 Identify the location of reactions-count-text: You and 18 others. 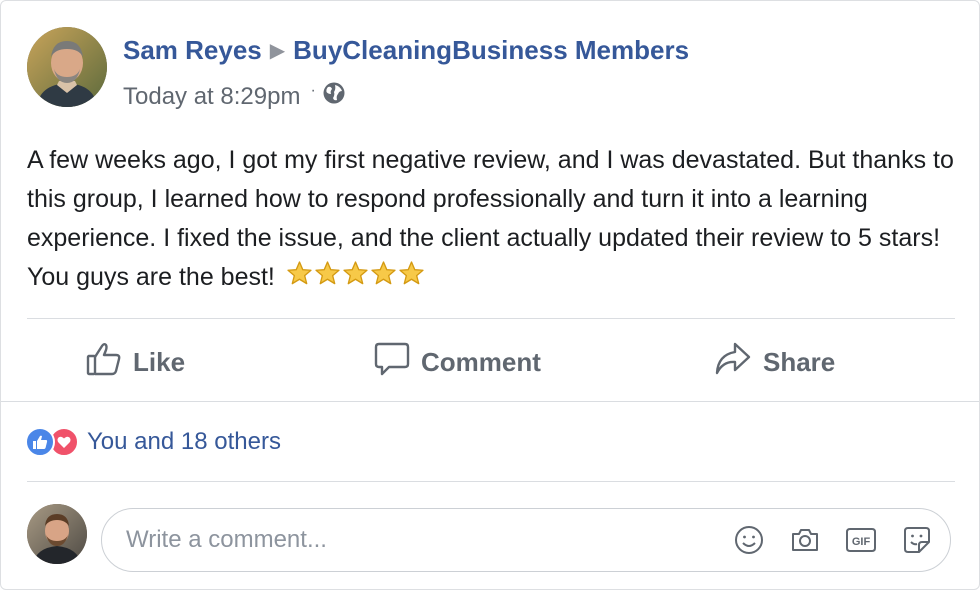
(184, 442).